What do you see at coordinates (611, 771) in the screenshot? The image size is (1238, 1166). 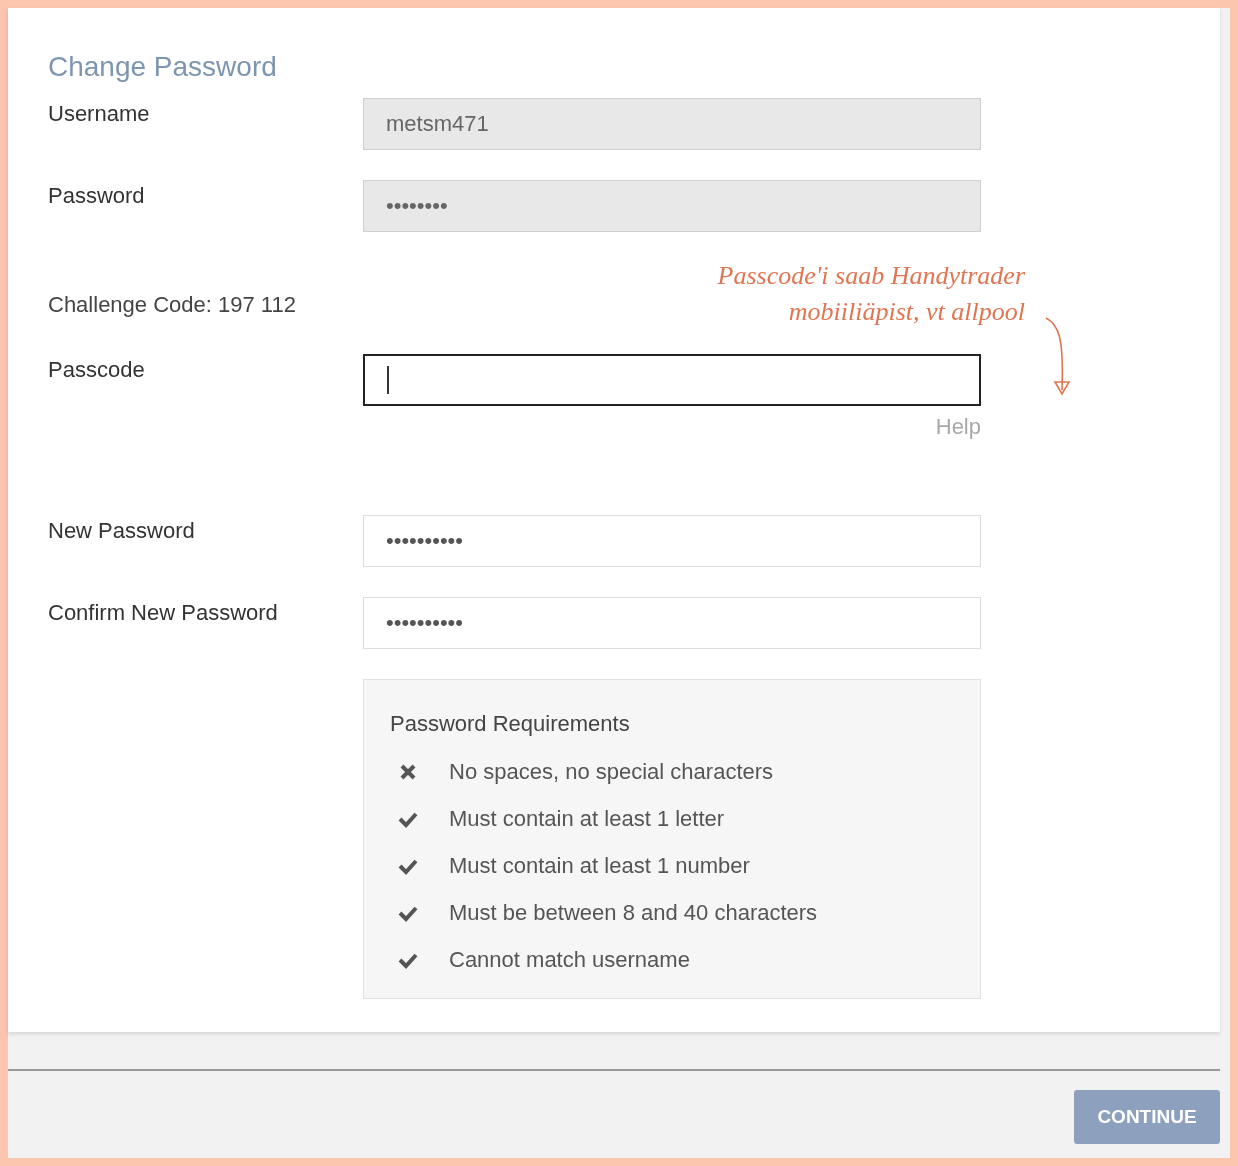 I see `requirement-text: No spaces, no special characters` at bounding box center [611, 771].